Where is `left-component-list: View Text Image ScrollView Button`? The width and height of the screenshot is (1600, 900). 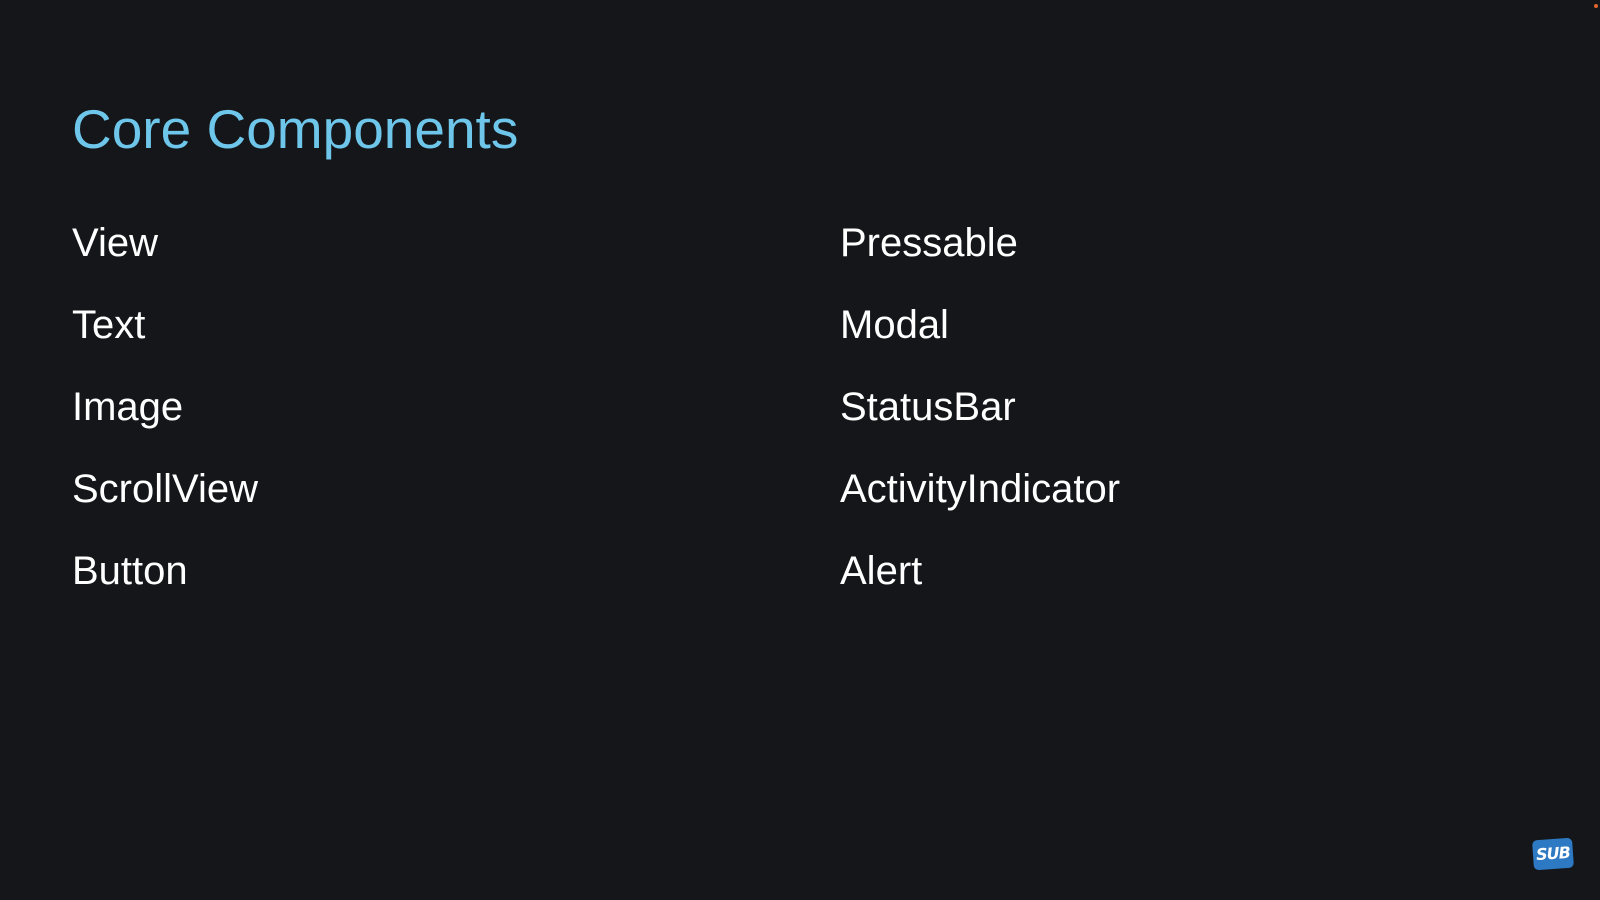 left-component-list: View Text Image ScrollView Button is located at coordinates (165, 421).